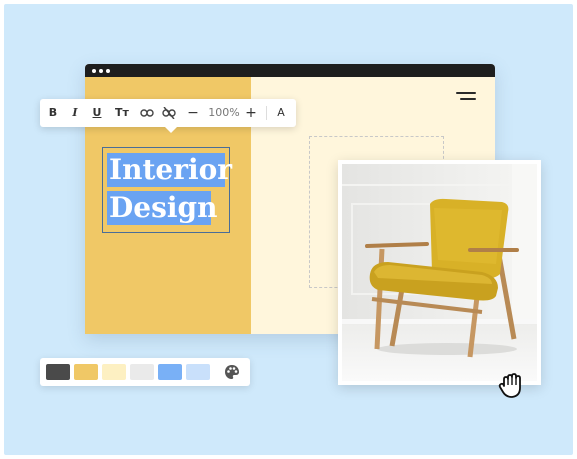 The image size is (577, 459). What do you see at coordinates (290, 70) in the screenshot?
I see `window-titlebar` at bounding box center [290, 70].